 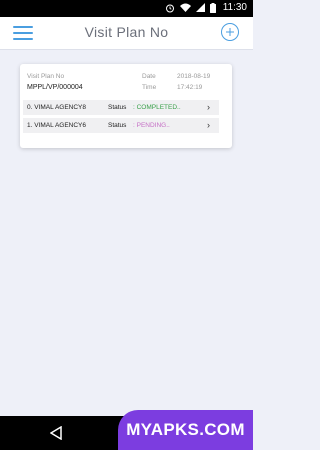 What do you see at coordinates (230, 32) in the screenshot?
I see `add-icon` at bounding box center [230, 32].